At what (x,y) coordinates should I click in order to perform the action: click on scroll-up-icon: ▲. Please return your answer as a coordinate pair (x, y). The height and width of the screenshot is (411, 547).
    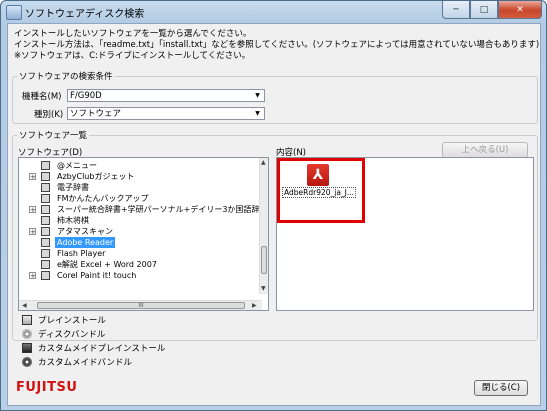
    Looking at the image, I should click on (263, 162).